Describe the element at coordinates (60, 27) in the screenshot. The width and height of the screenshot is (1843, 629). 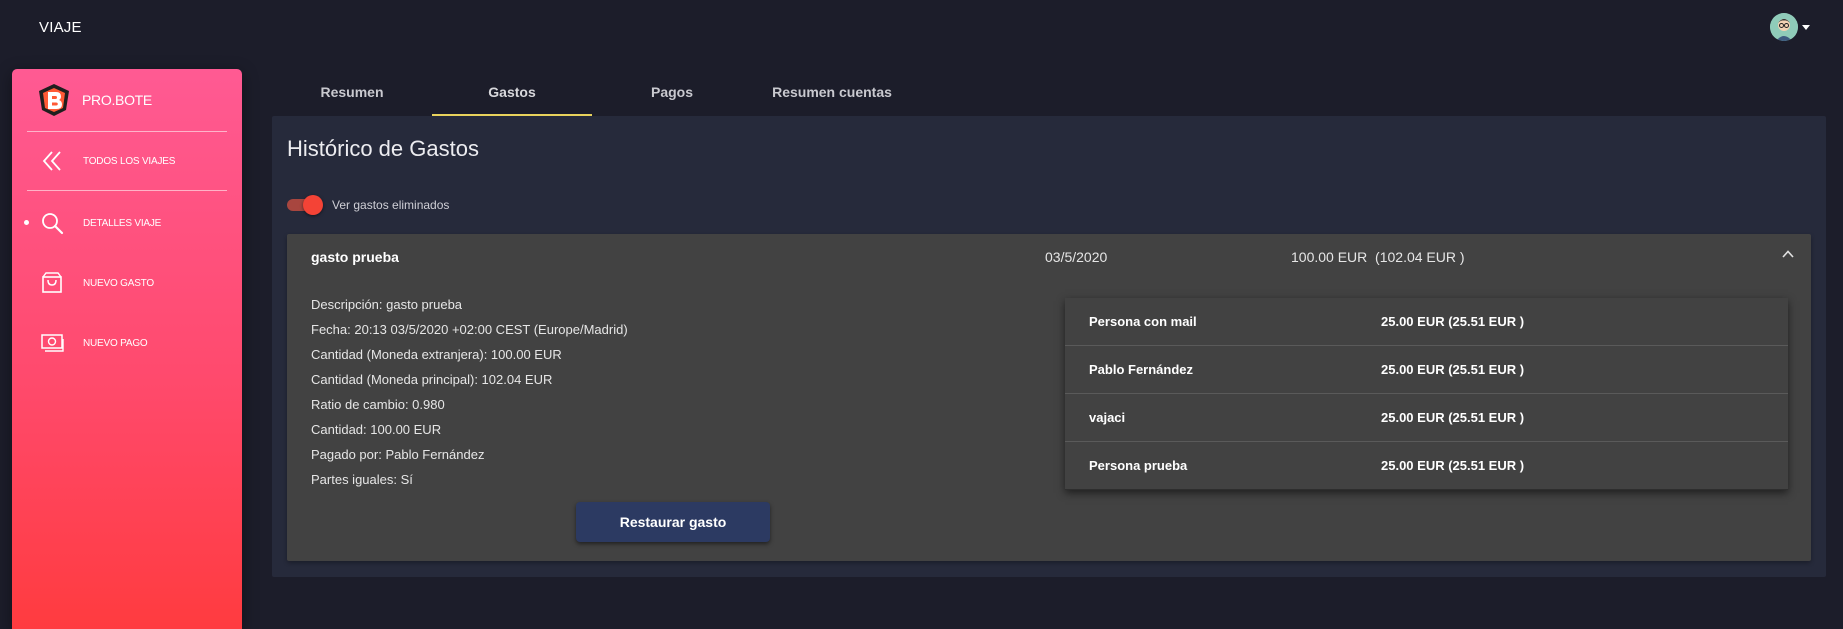
I see `app-title: VIAJE` at that location.